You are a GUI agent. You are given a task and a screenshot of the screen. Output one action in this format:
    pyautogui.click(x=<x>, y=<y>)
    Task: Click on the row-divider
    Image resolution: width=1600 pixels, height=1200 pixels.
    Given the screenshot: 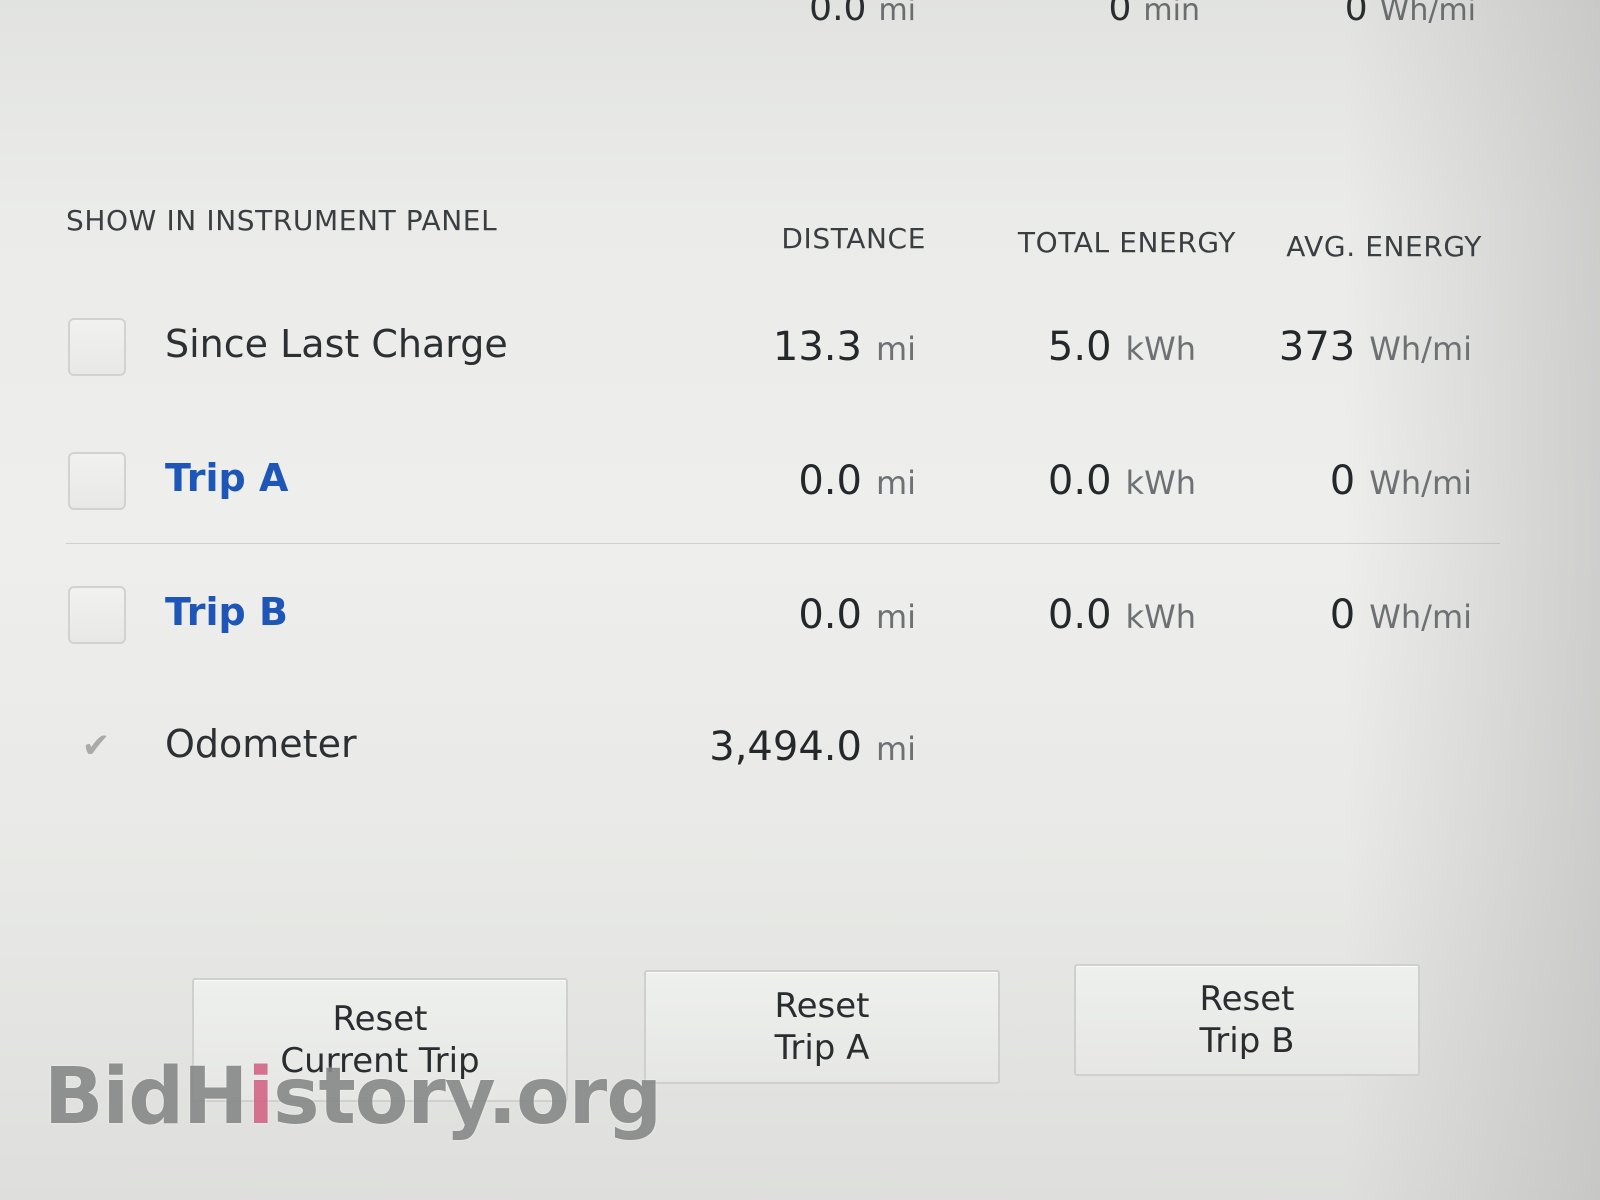 What is the action you would take?
    pyautogui.click(x=783, y=543)
    